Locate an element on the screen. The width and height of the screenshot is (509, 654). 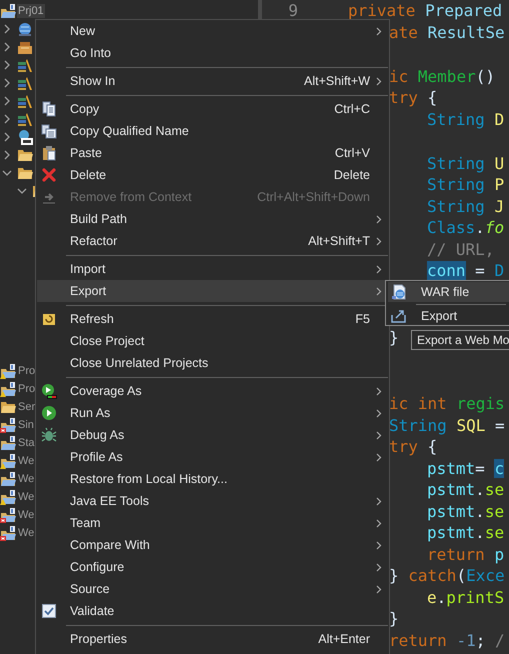
code-line: } catch(Exce is located at coordinates (447, 576).